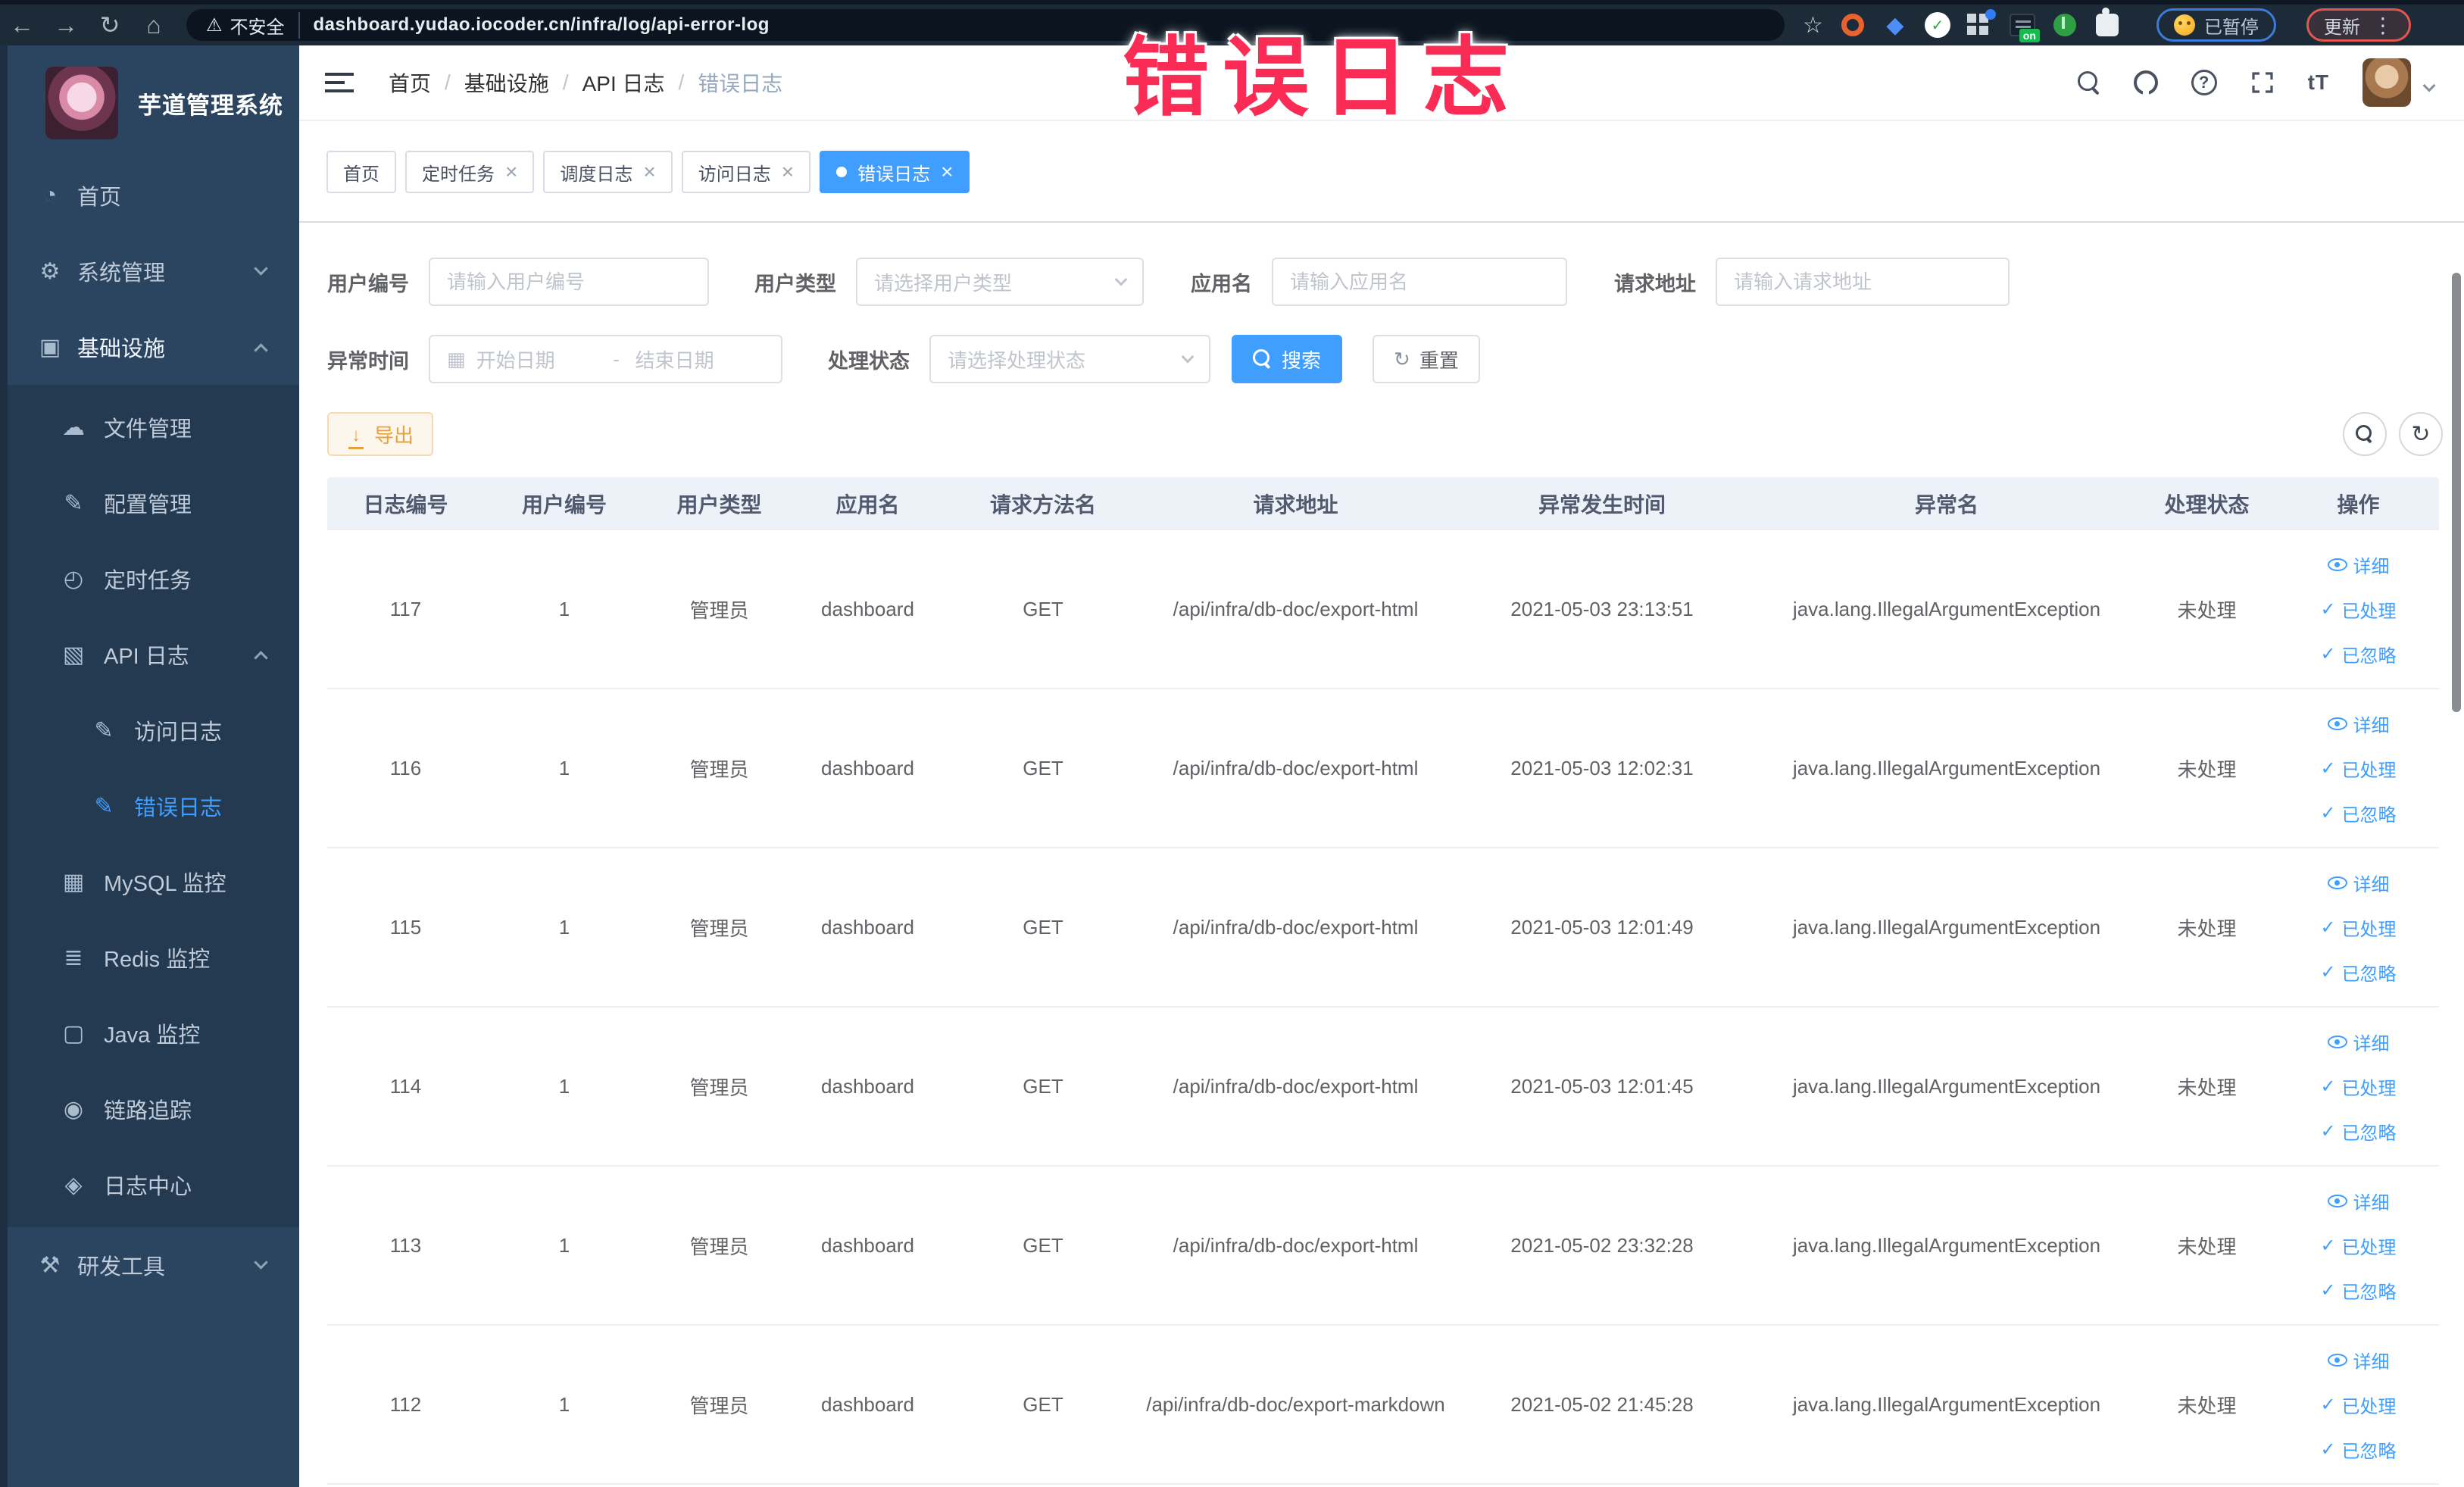  What do you see at coordinates (2365, 434) in the screenshot?
I see `toggle-search-button` at bounding box center [2365, 434].